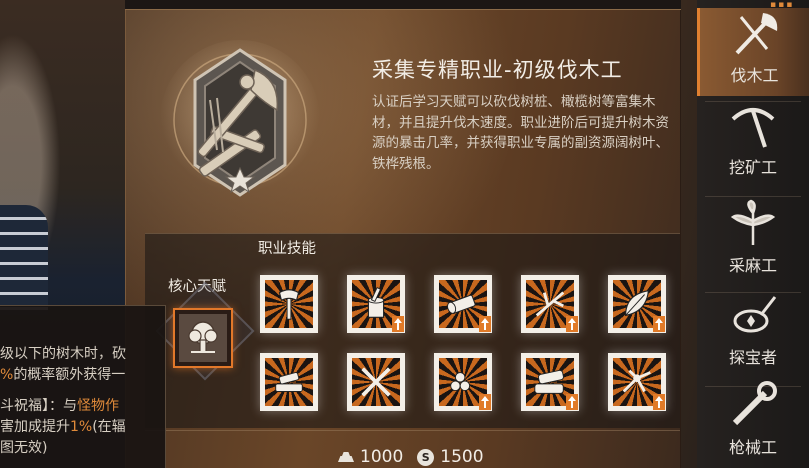  I want to click on wood-pile-skill-icon, so click(289, 382).